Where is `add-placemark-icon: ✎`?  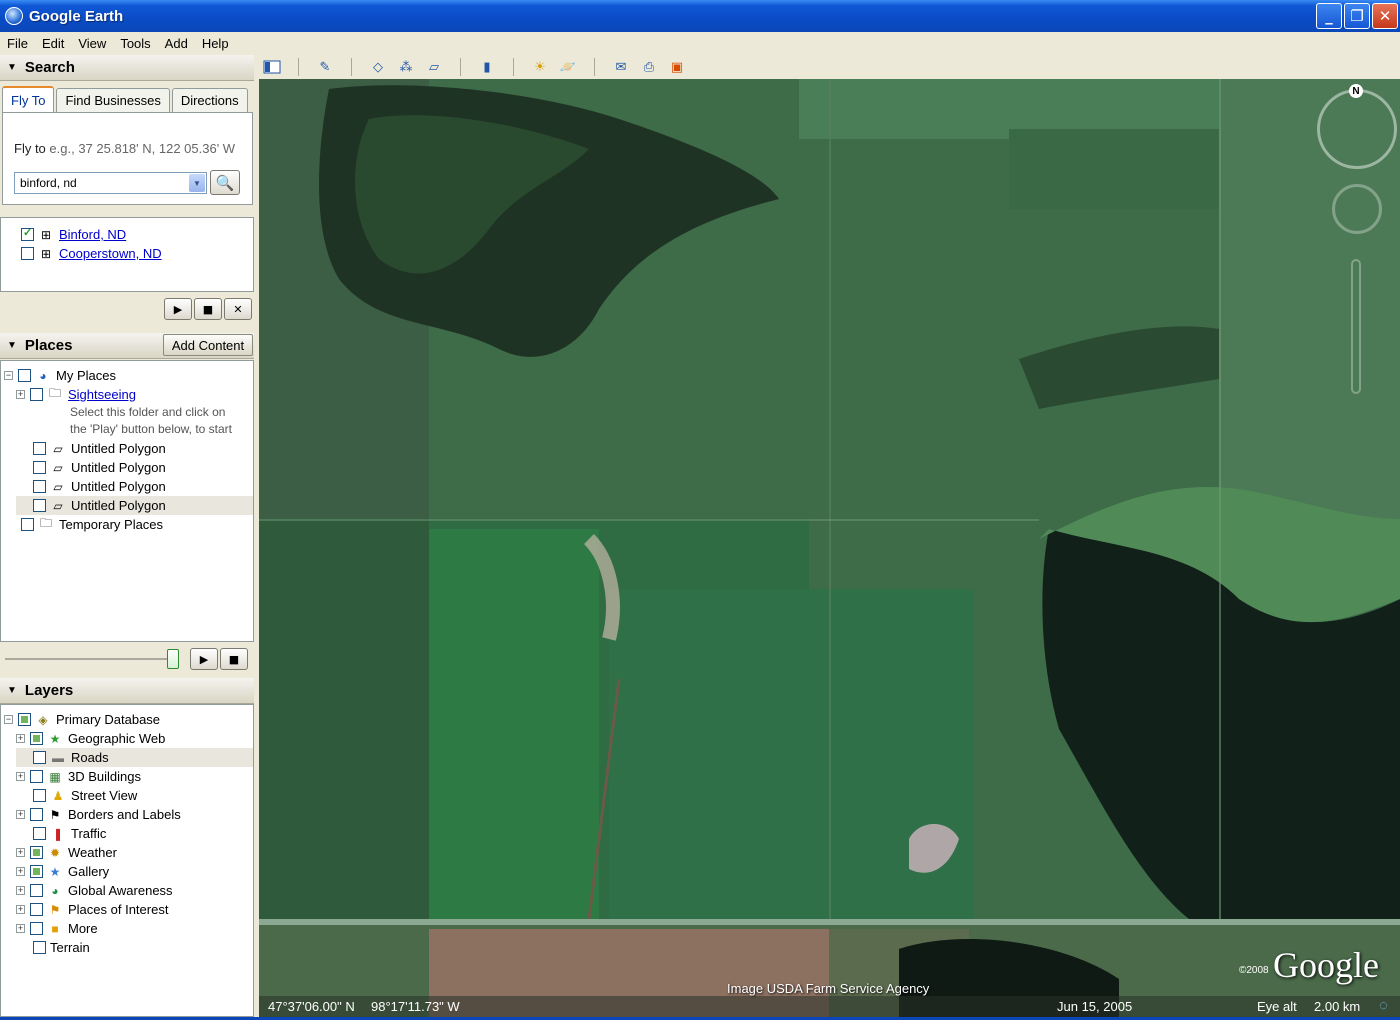 add-placemark-icon: ✎ is located at coordinates (325, 67).